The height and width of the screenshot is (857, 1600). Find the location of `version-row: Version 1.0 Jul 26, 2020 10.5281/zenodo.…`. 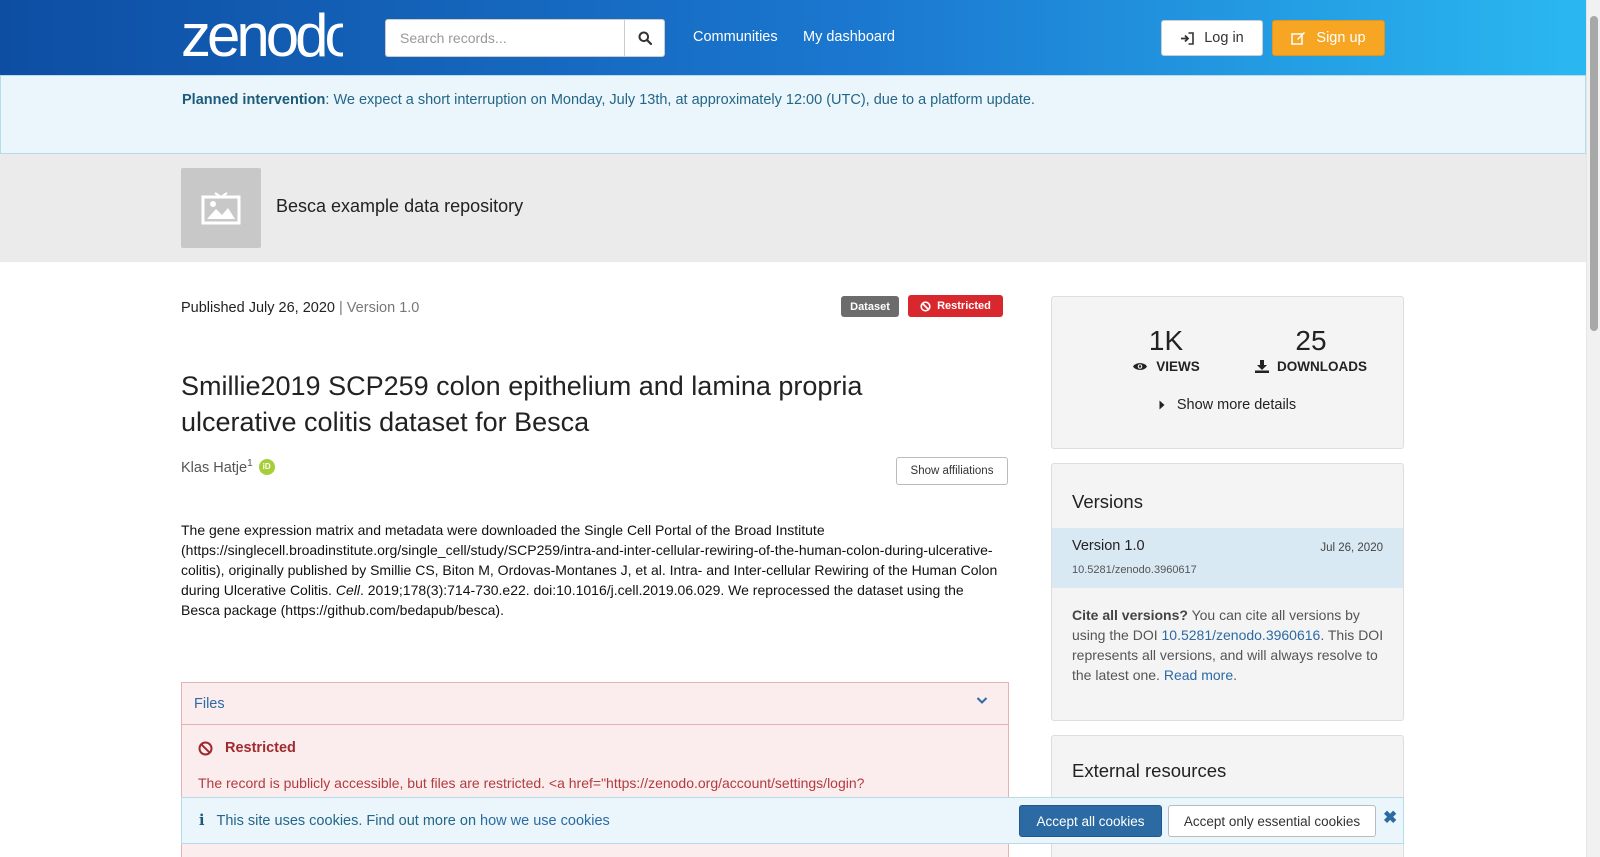

version-row: Version 1.0 Jul 26, 2020 10.5281/zenodo.… is located at coordinates (1227, 558).